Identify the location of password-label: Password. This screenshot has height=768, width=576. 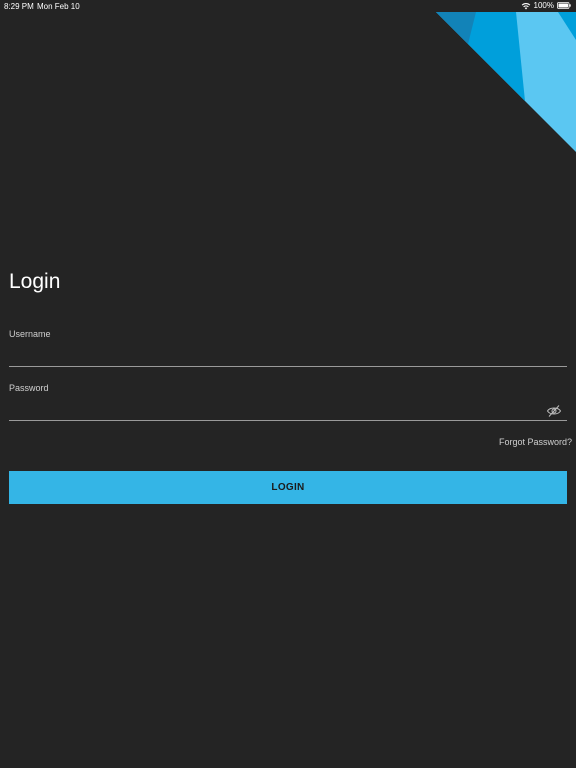
(29, 388).